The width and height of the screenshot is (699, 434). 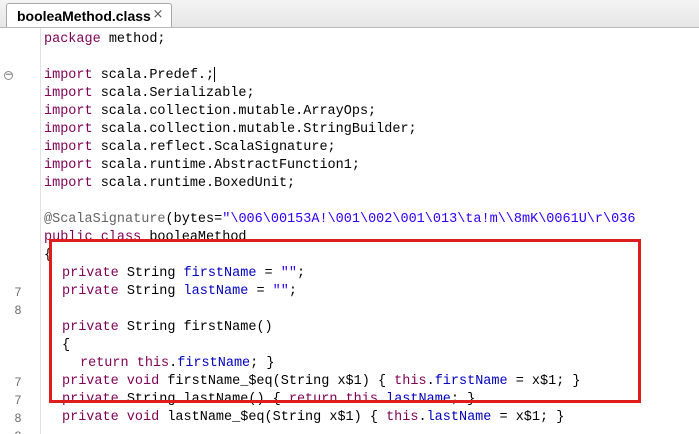 I want to click on code-line-import: import scala.runtime.AbstractFunction1;, so click(x=349, y=166).